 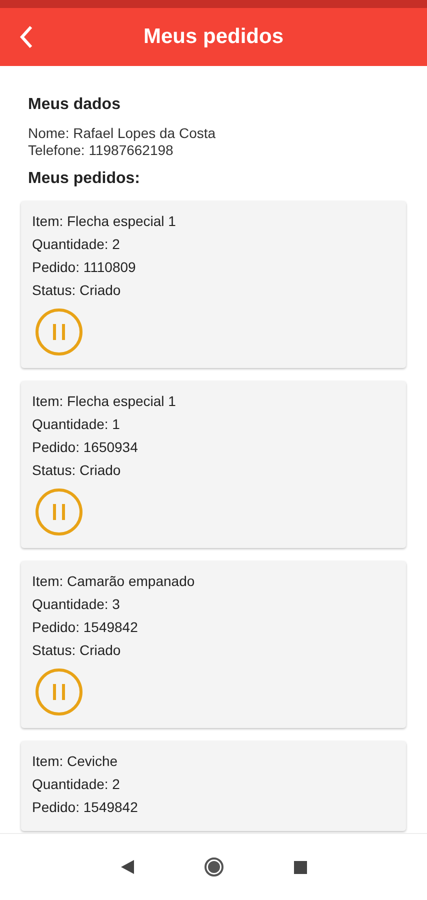 What do you see at coordinates (76, 424) in the screenshot?
I see `order-quantity: Quantidade: 1` at bounding box center [76, 424].